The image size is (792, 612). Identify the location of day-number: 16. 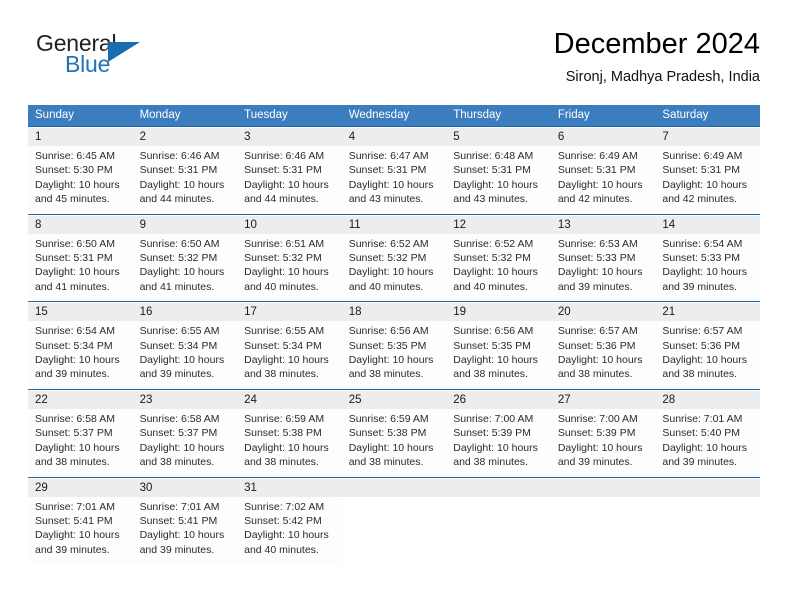
(185, 312).